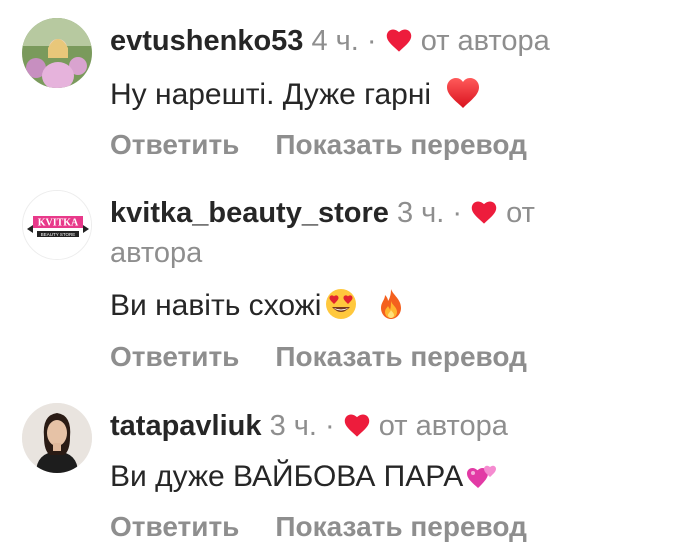 This screenshot has width=700, height=544. What do you see at coordinates (340, 305) in the screenshot?
I see `heart-eyes-emoji` at bounding box center [340, 305].